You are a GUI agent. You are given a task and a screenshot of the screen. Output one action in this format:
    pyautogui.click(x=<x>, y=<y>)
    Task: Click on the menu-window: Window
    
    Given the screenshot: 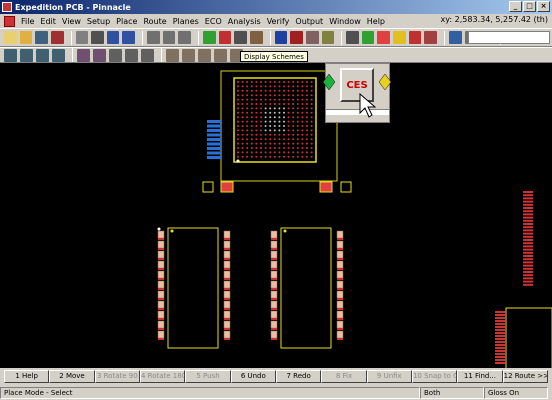 What is the action you would take?
    pyautogui.click(x=345, y=21)
    